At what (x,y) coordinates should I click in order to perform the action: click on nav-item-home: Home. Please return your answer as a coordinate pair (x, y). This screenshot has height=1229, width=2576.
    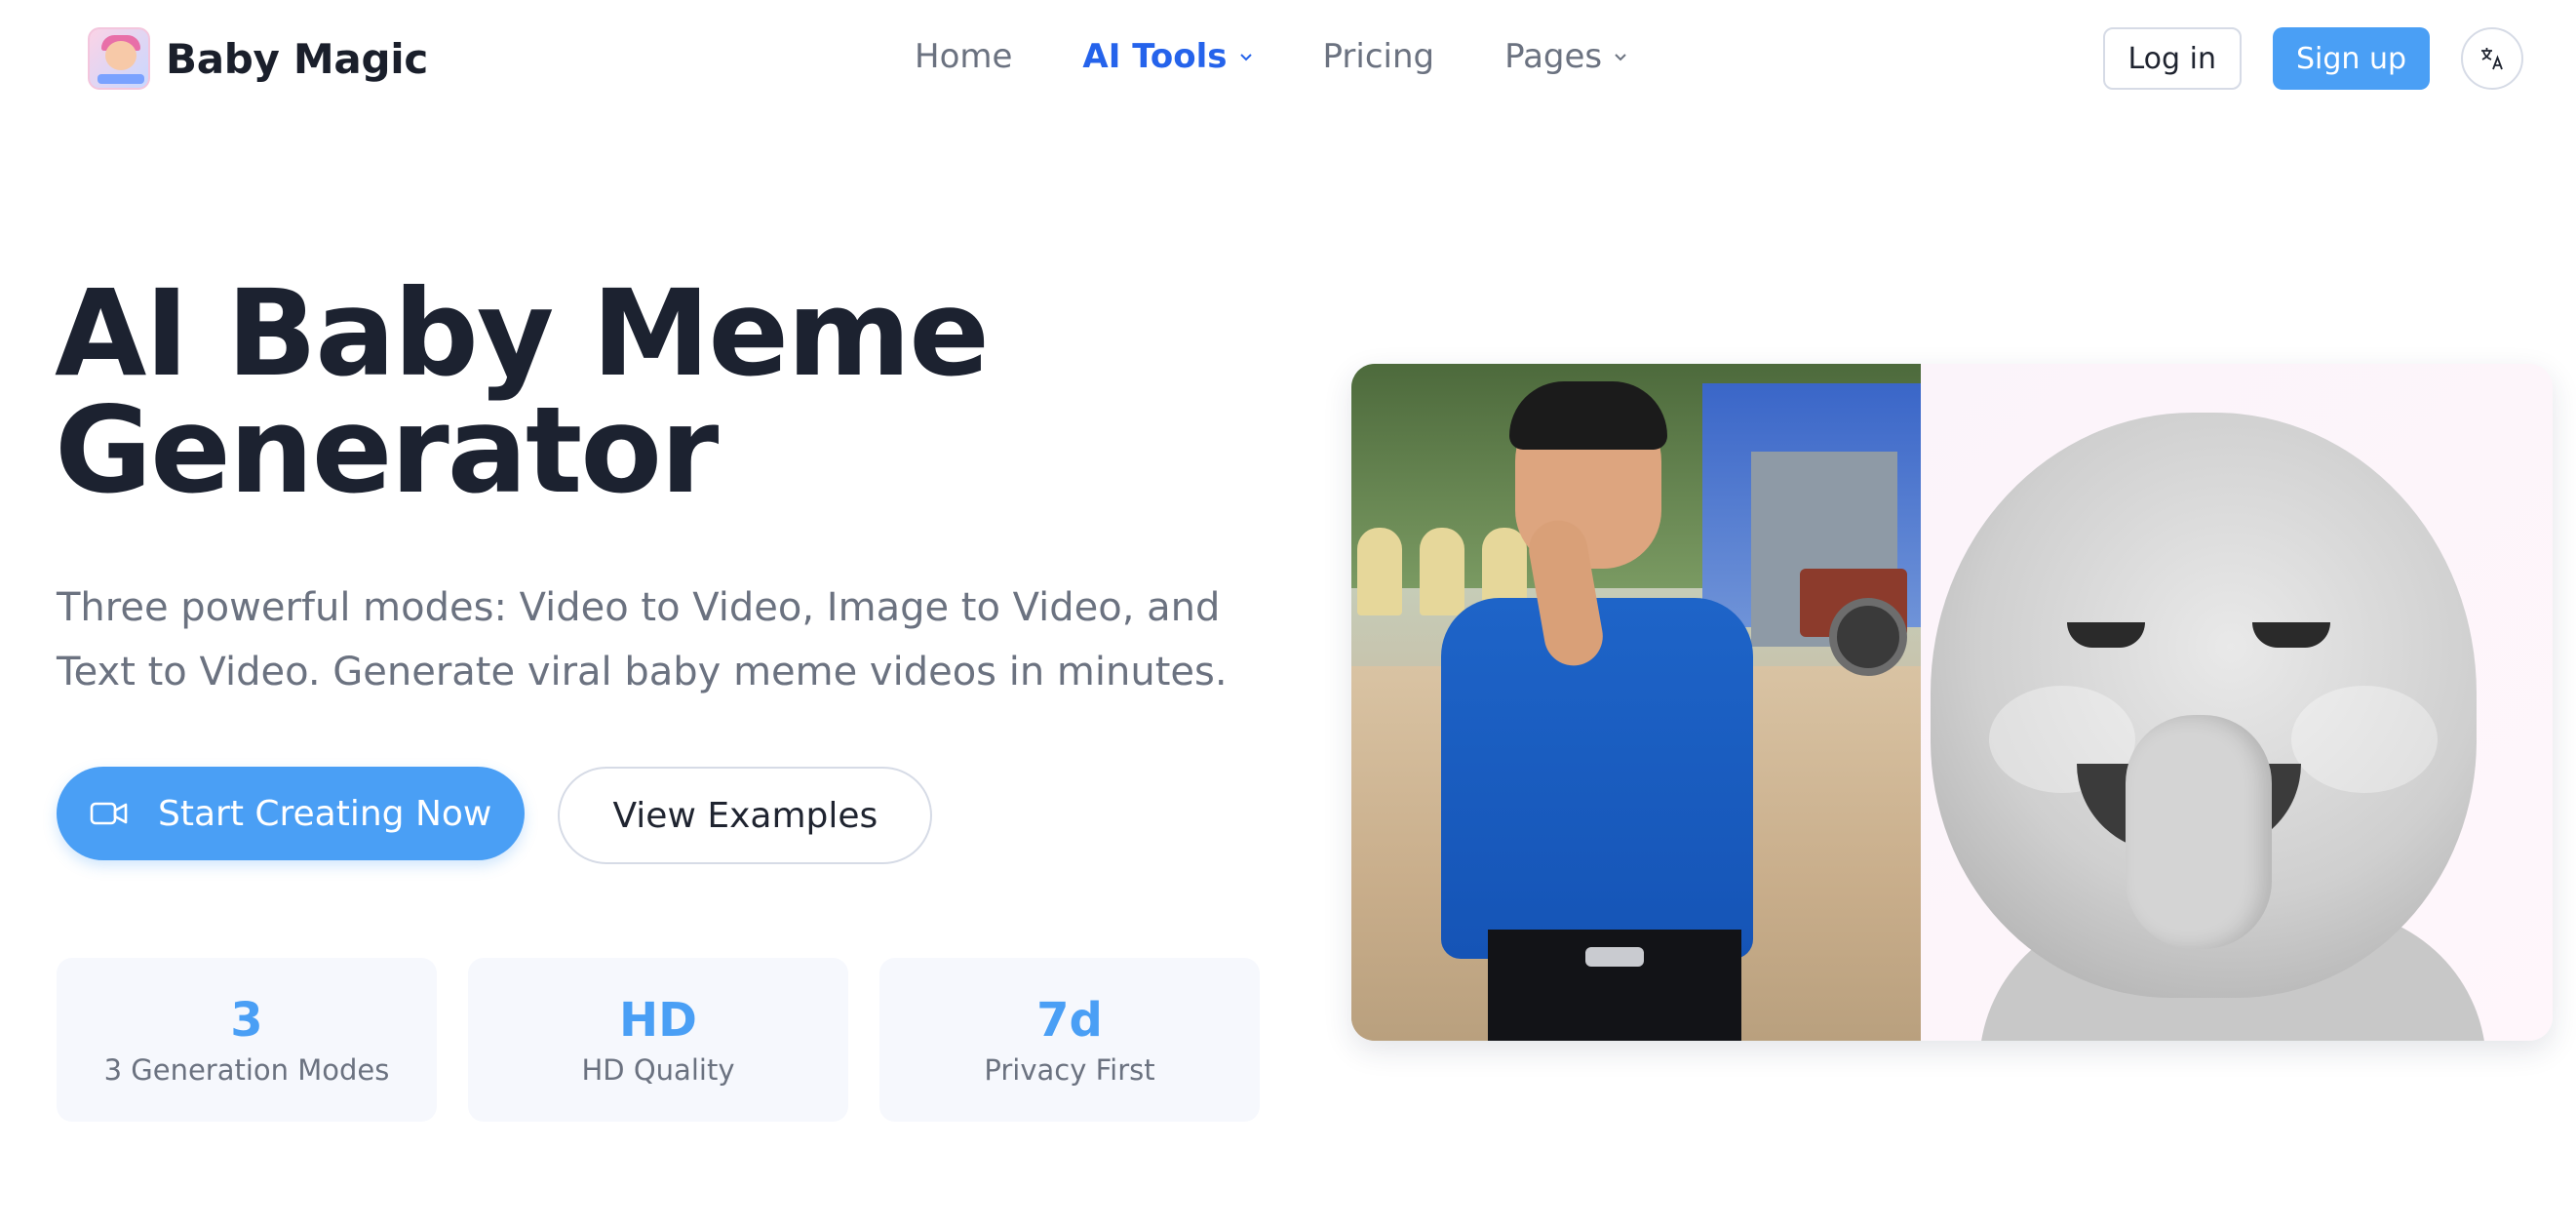
    Looking at the image, I should click on (963, 56).